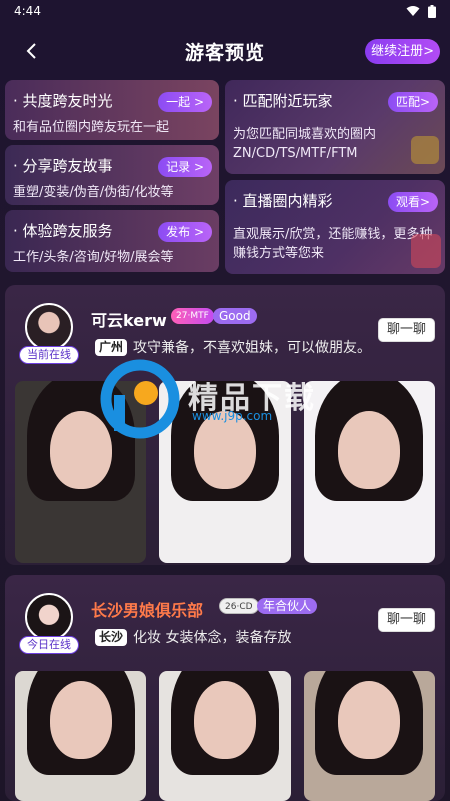 This screenshot has width=450, height=801. What do you see at coordinates (225, 11) in the screenshot?
I see `status-bar: 4:44` at bounding box center [225, 11].